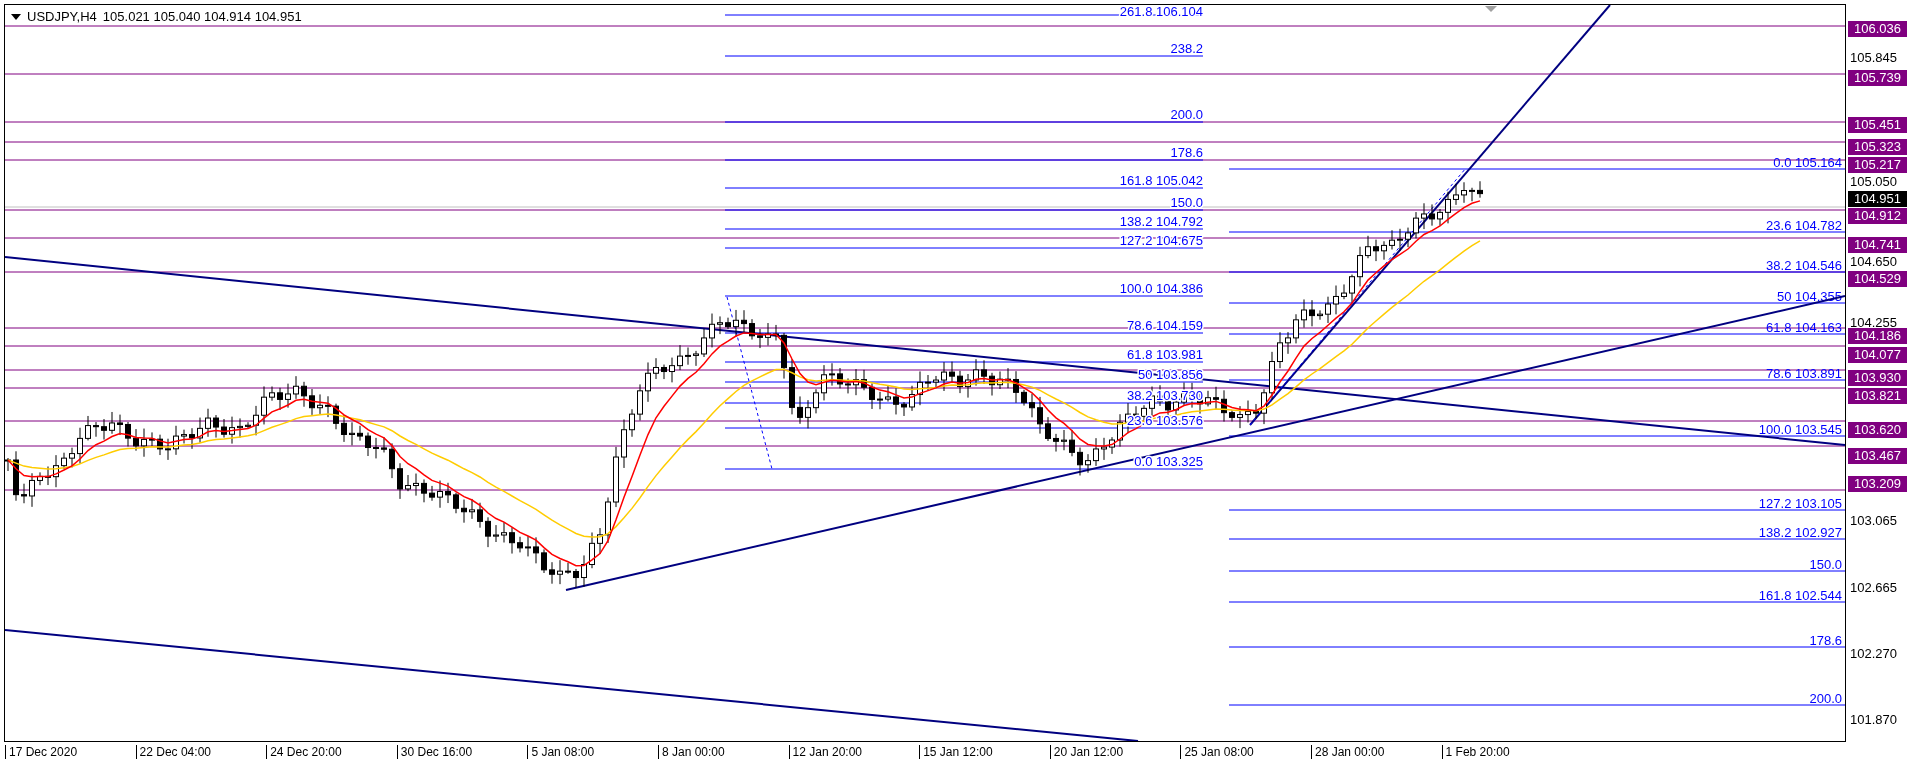  What do you see at coordinates (1877, 484) in the screenshot?
I see `price-level-label: 103.209` at bounding box center [1877, 484].